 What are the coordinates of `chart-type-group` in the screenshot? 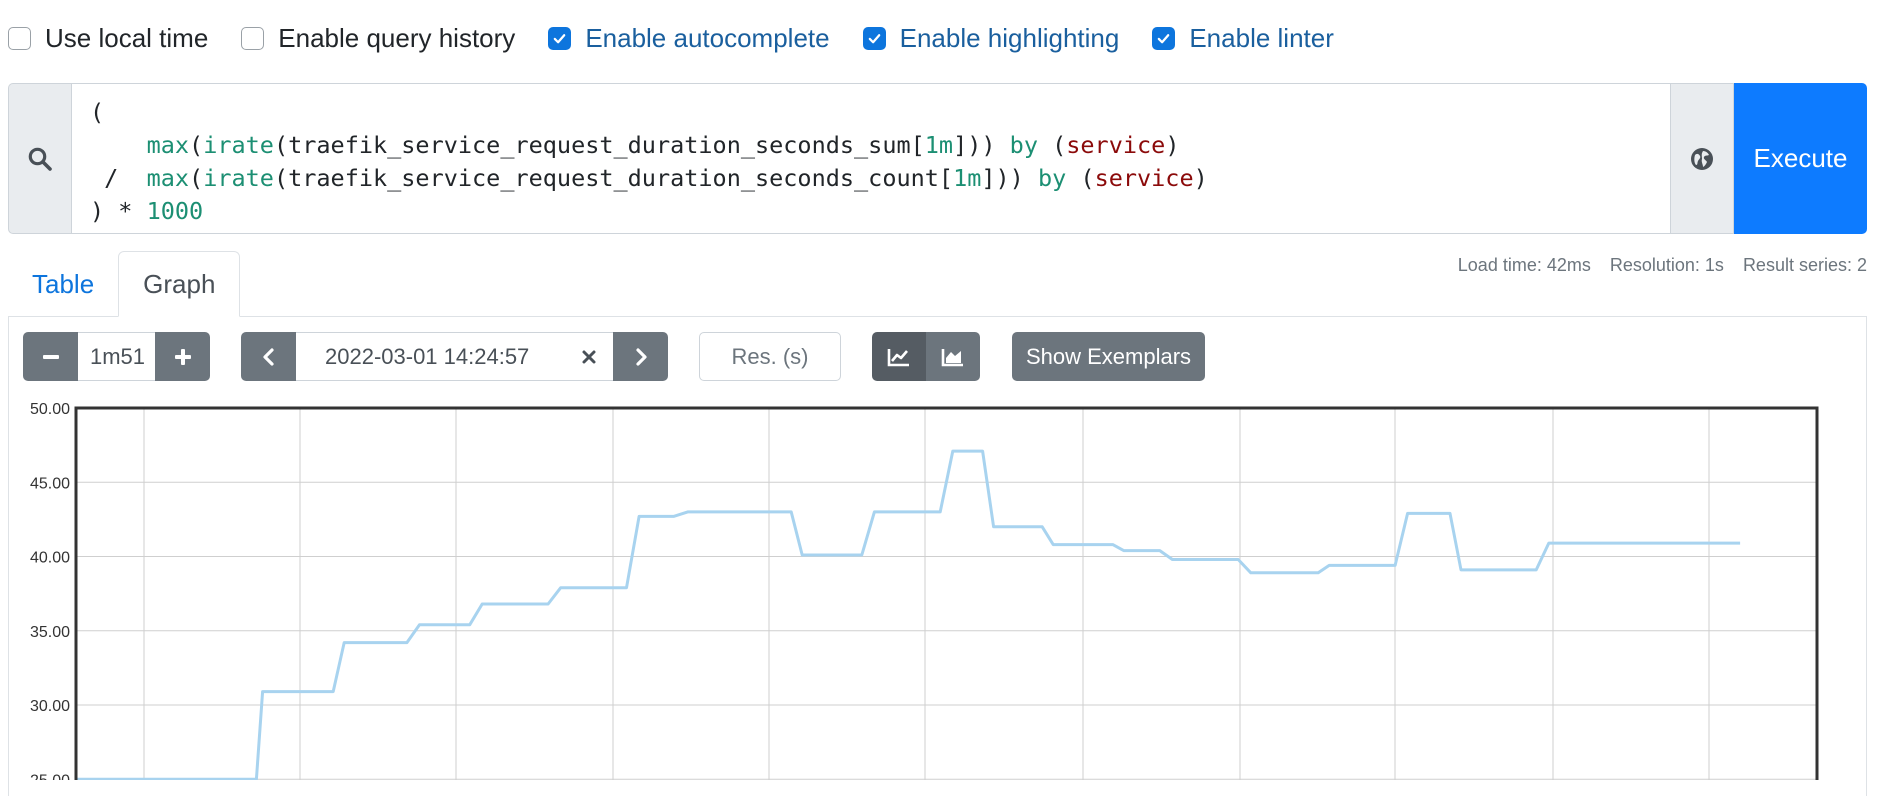 It's located at (926, 356).